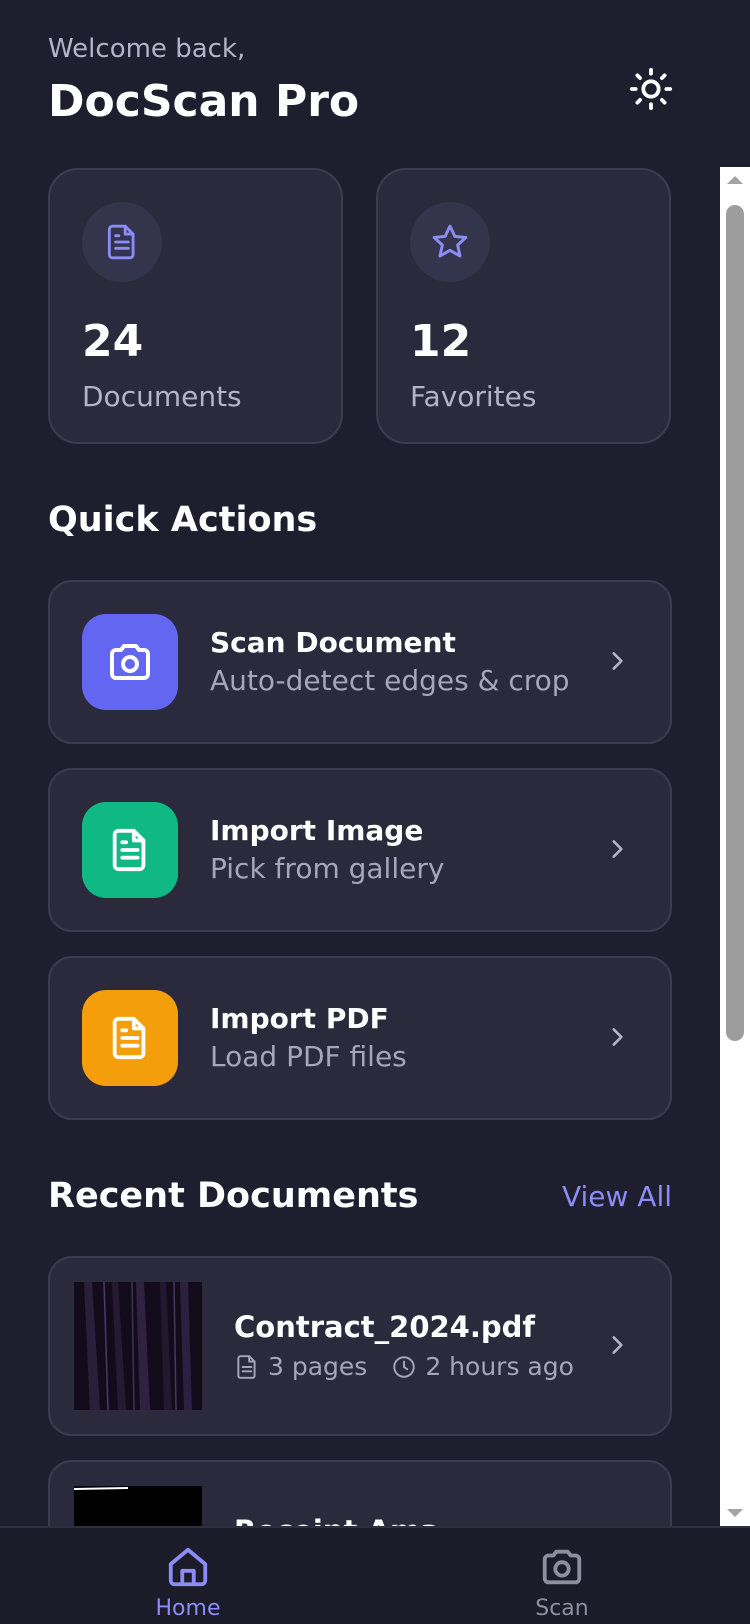 The width and height of the screenshot is (750, 1624). Describe the element at coordinates (735, 180) in the screenshot. I see `scroll-up-arrow-icon` at that location.